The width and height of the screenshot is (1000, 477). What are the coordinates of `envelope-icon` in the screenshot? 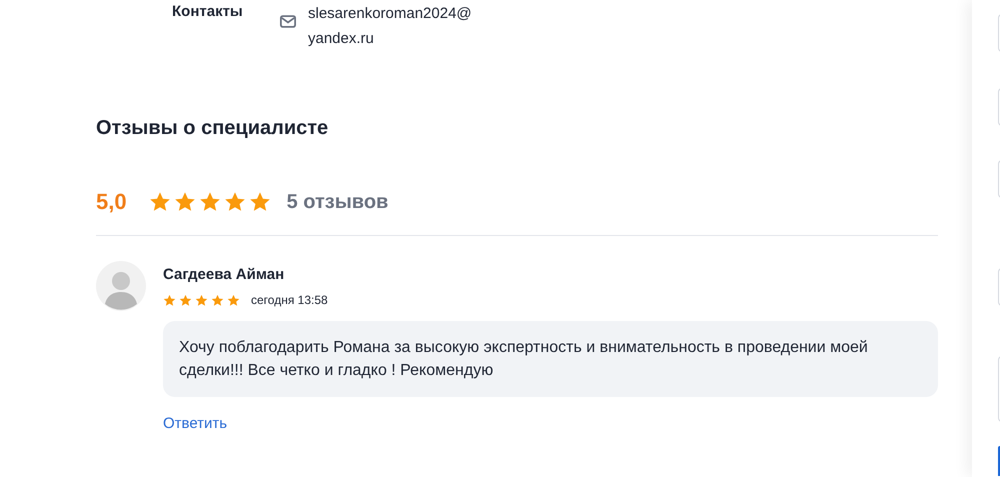 It's located at (288, 21).